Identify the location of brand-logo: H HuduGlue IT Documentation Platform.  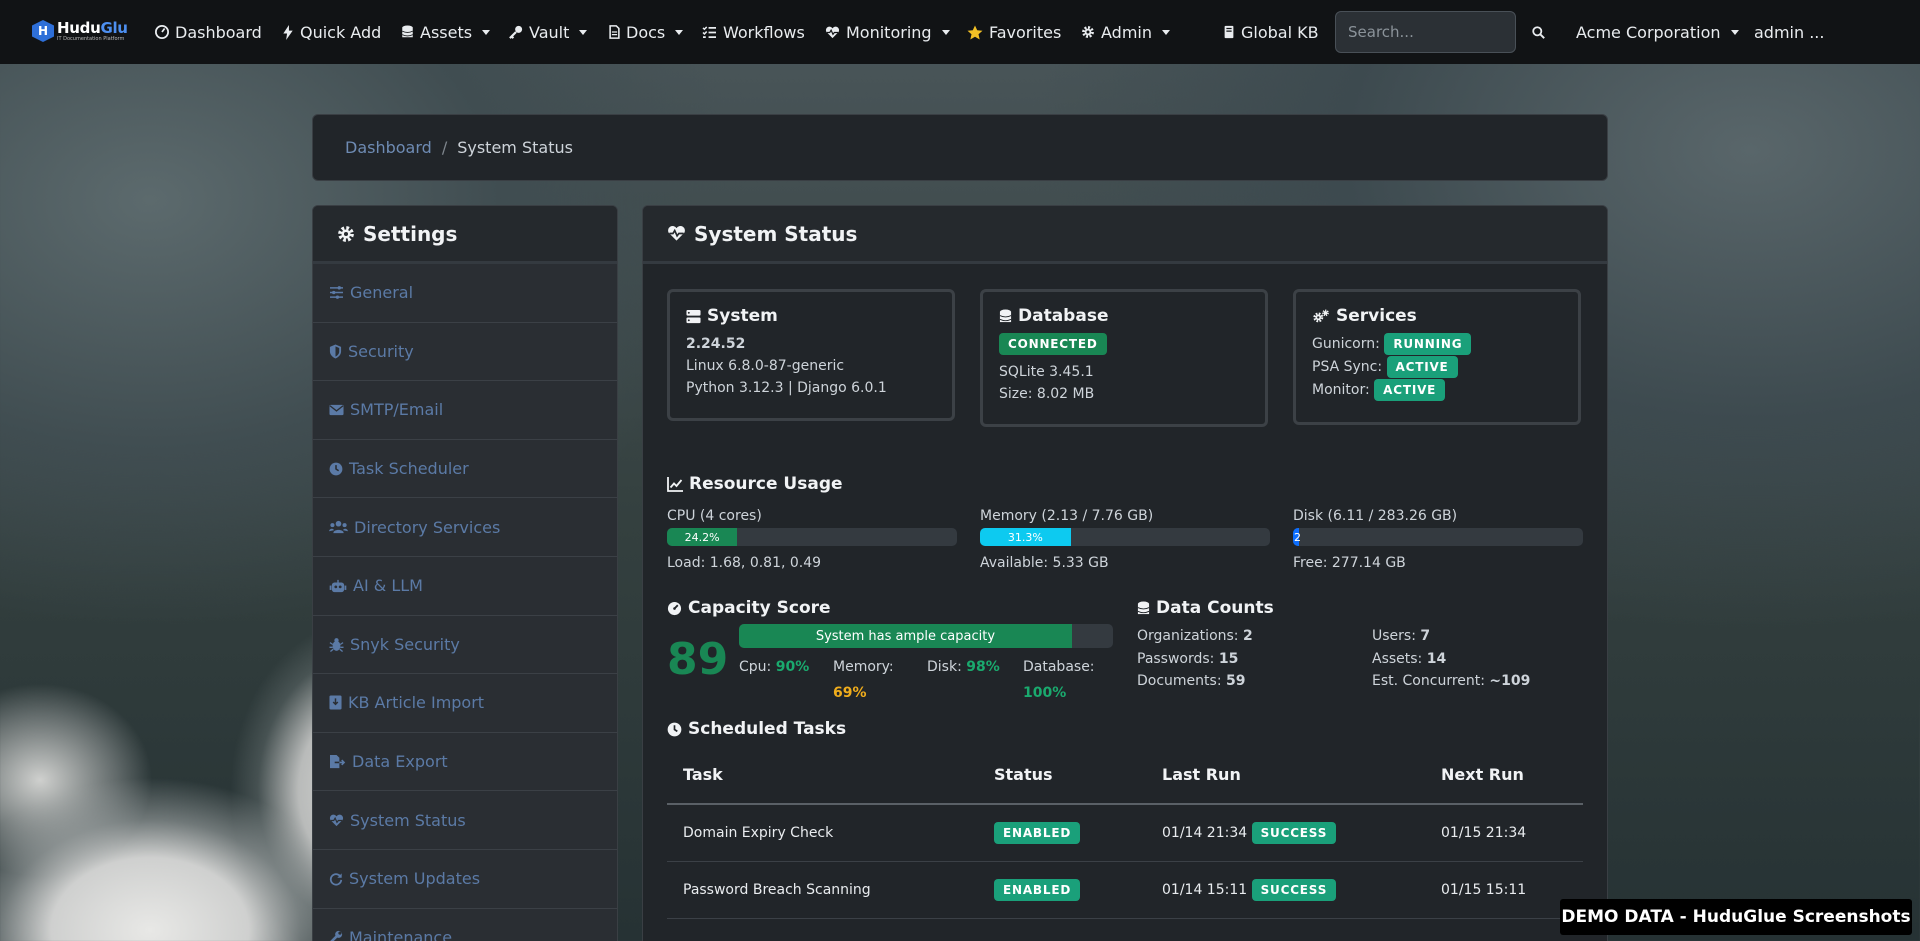
(80, 31).